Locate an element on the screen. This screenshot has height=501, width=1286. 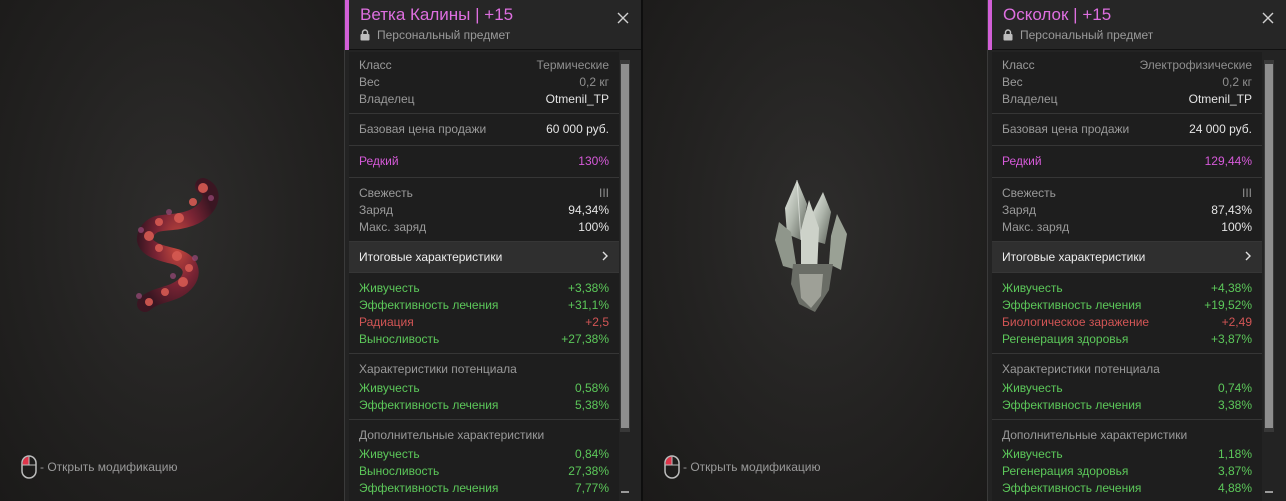
mouse-left-click-icon is located at coordinates (29, 467).